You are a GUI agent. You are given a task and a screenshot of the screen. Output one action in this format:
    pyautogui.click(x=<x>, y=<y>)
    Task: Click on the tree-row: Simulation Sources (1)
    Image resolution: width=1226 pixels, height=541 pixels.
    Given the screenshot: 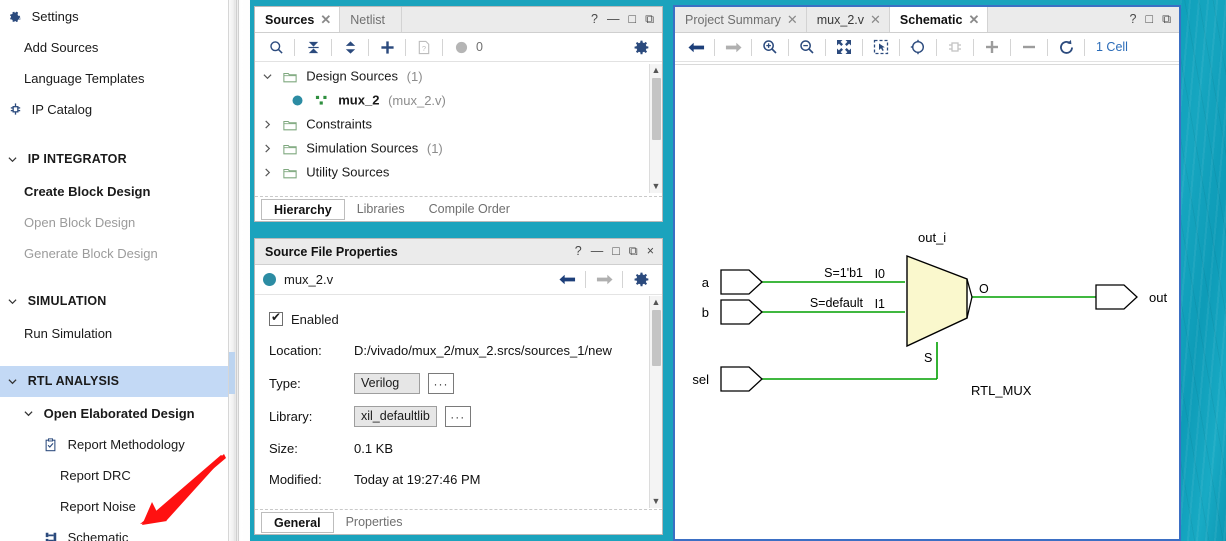 What is the action you would take?
    pyautogui.click(x=458, y=148)
    